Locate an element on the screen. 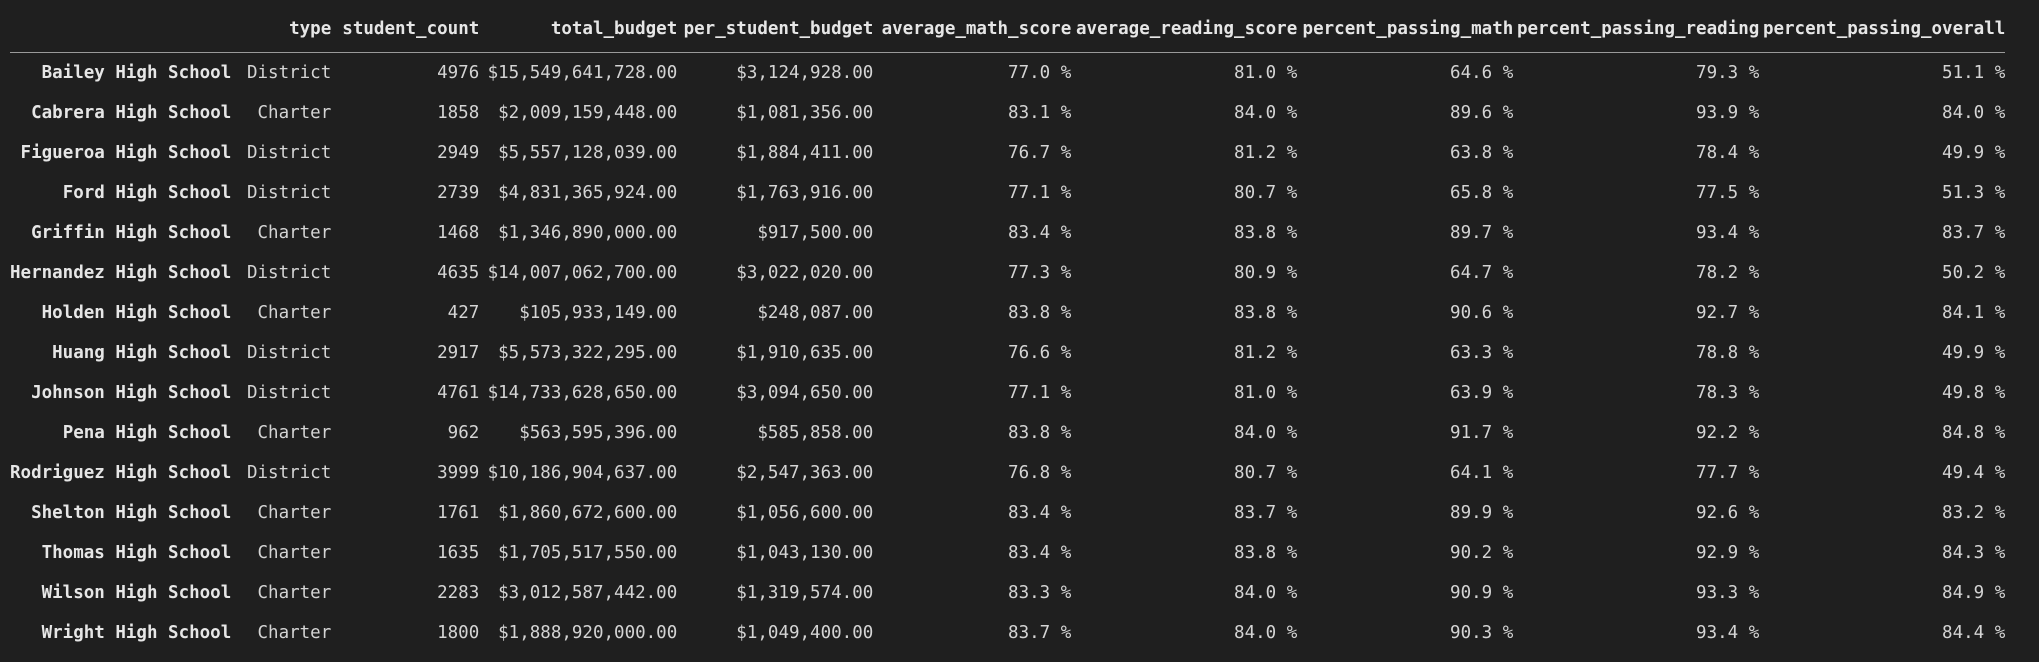  percent-passing-reading-cell: 79.3 % is located at coordinates (1728, 73).